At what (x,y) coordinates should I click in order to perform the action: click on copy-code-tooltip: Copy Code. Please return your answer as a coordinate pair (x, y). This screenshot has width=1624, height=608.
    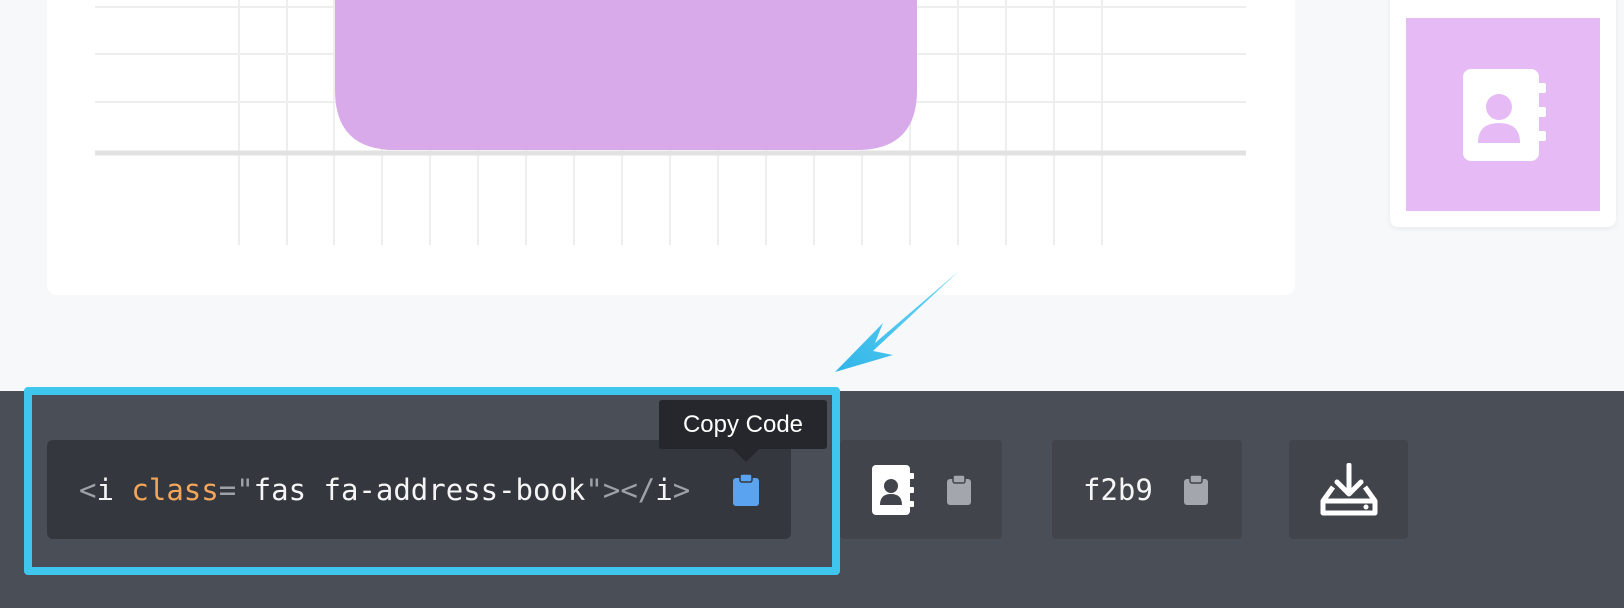
    Looking at the image, I should click on (743, 424).